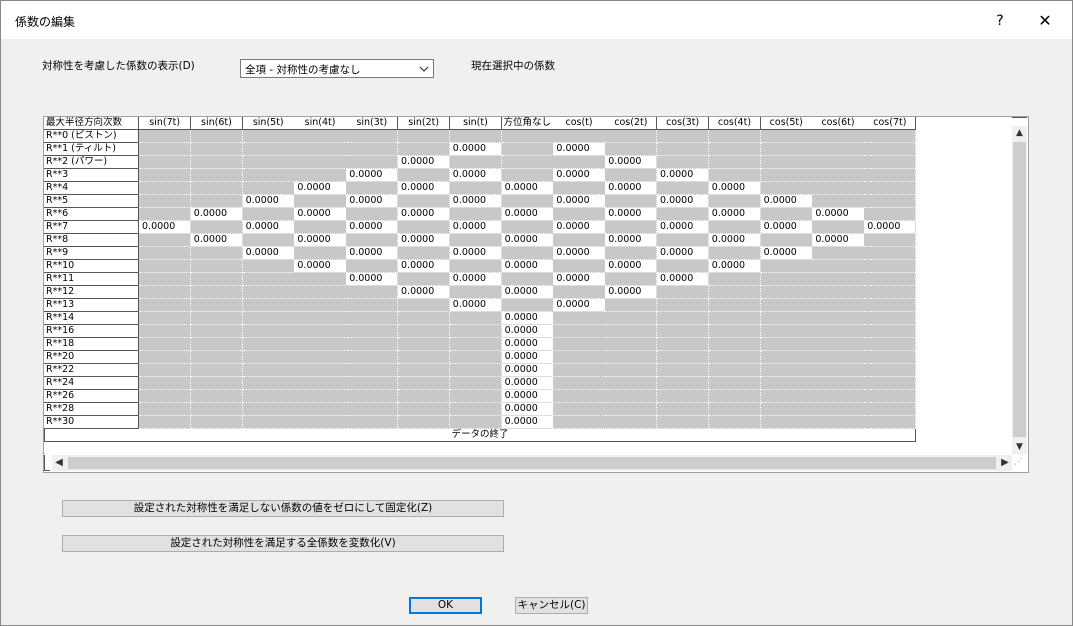 The height and width of the screenshot is (626, 1073). Describe the element at coordinates (217, 123) in the screenshot. I see `column-header: sin(6t)` at that location.